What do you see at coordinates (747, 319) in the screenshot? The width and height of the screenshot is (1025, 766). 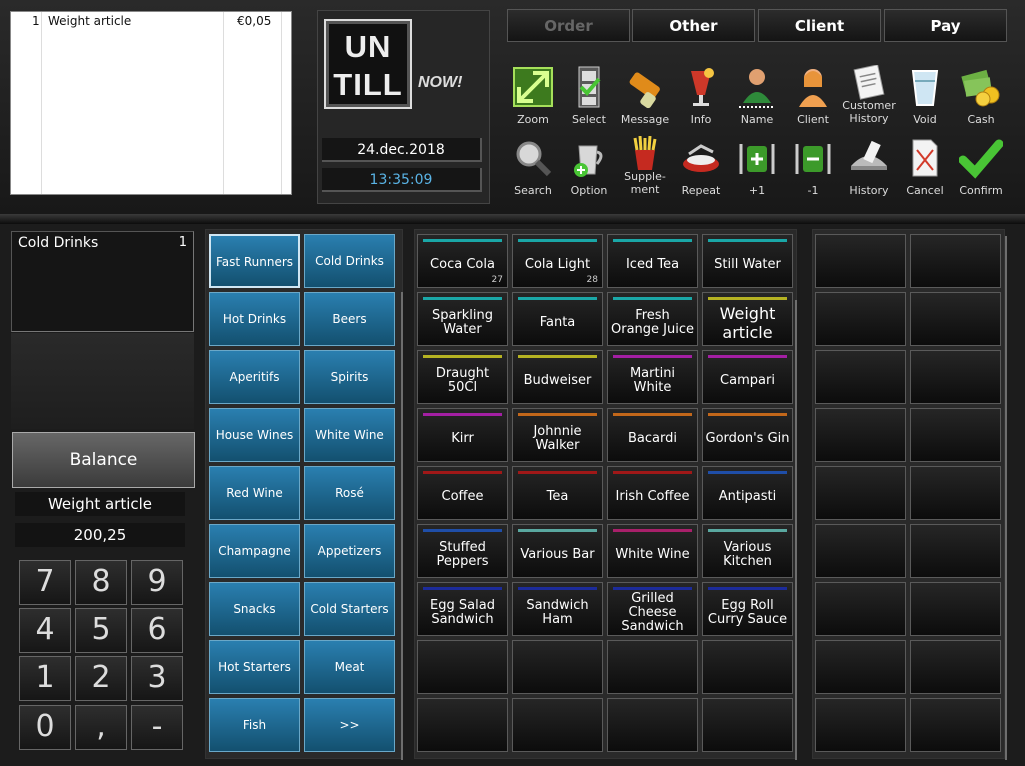 I see `article-button: Weight article` at bounding box center [747, 319].